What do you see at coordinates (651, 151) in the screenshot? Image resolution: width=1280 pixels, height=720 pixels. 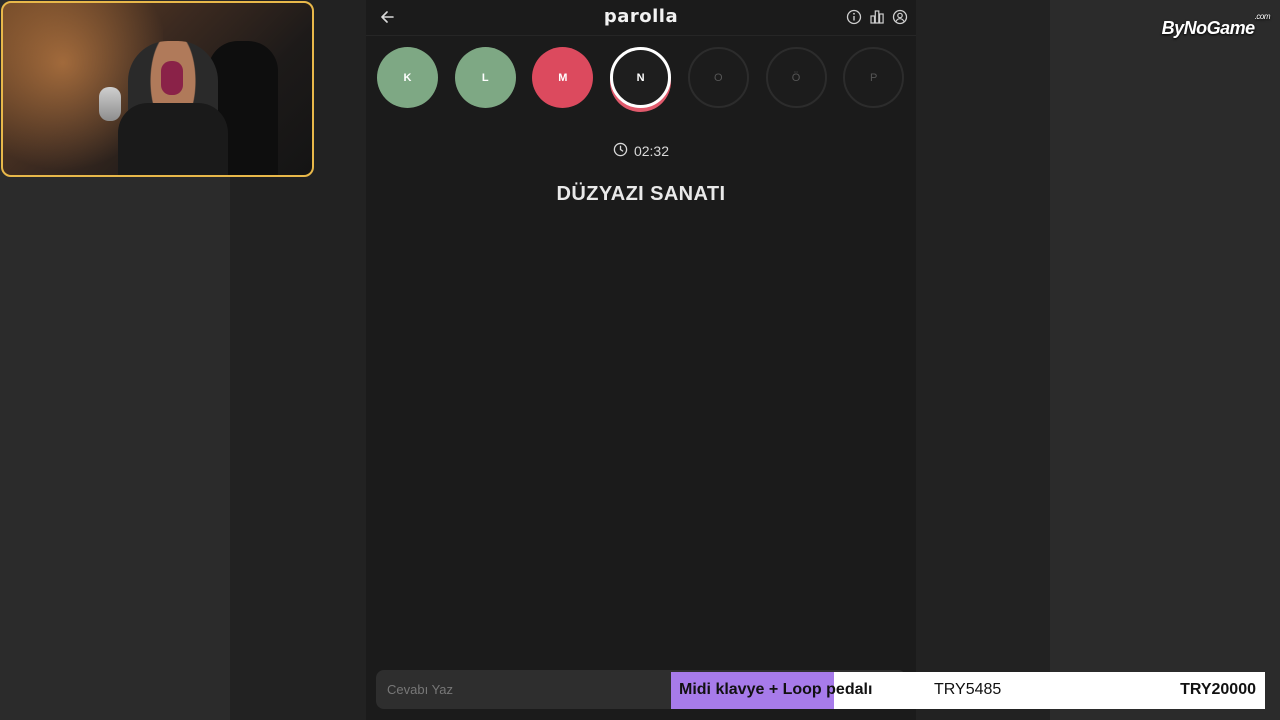 I see `timer-value: 02:32` at bounding box center [651, 151].